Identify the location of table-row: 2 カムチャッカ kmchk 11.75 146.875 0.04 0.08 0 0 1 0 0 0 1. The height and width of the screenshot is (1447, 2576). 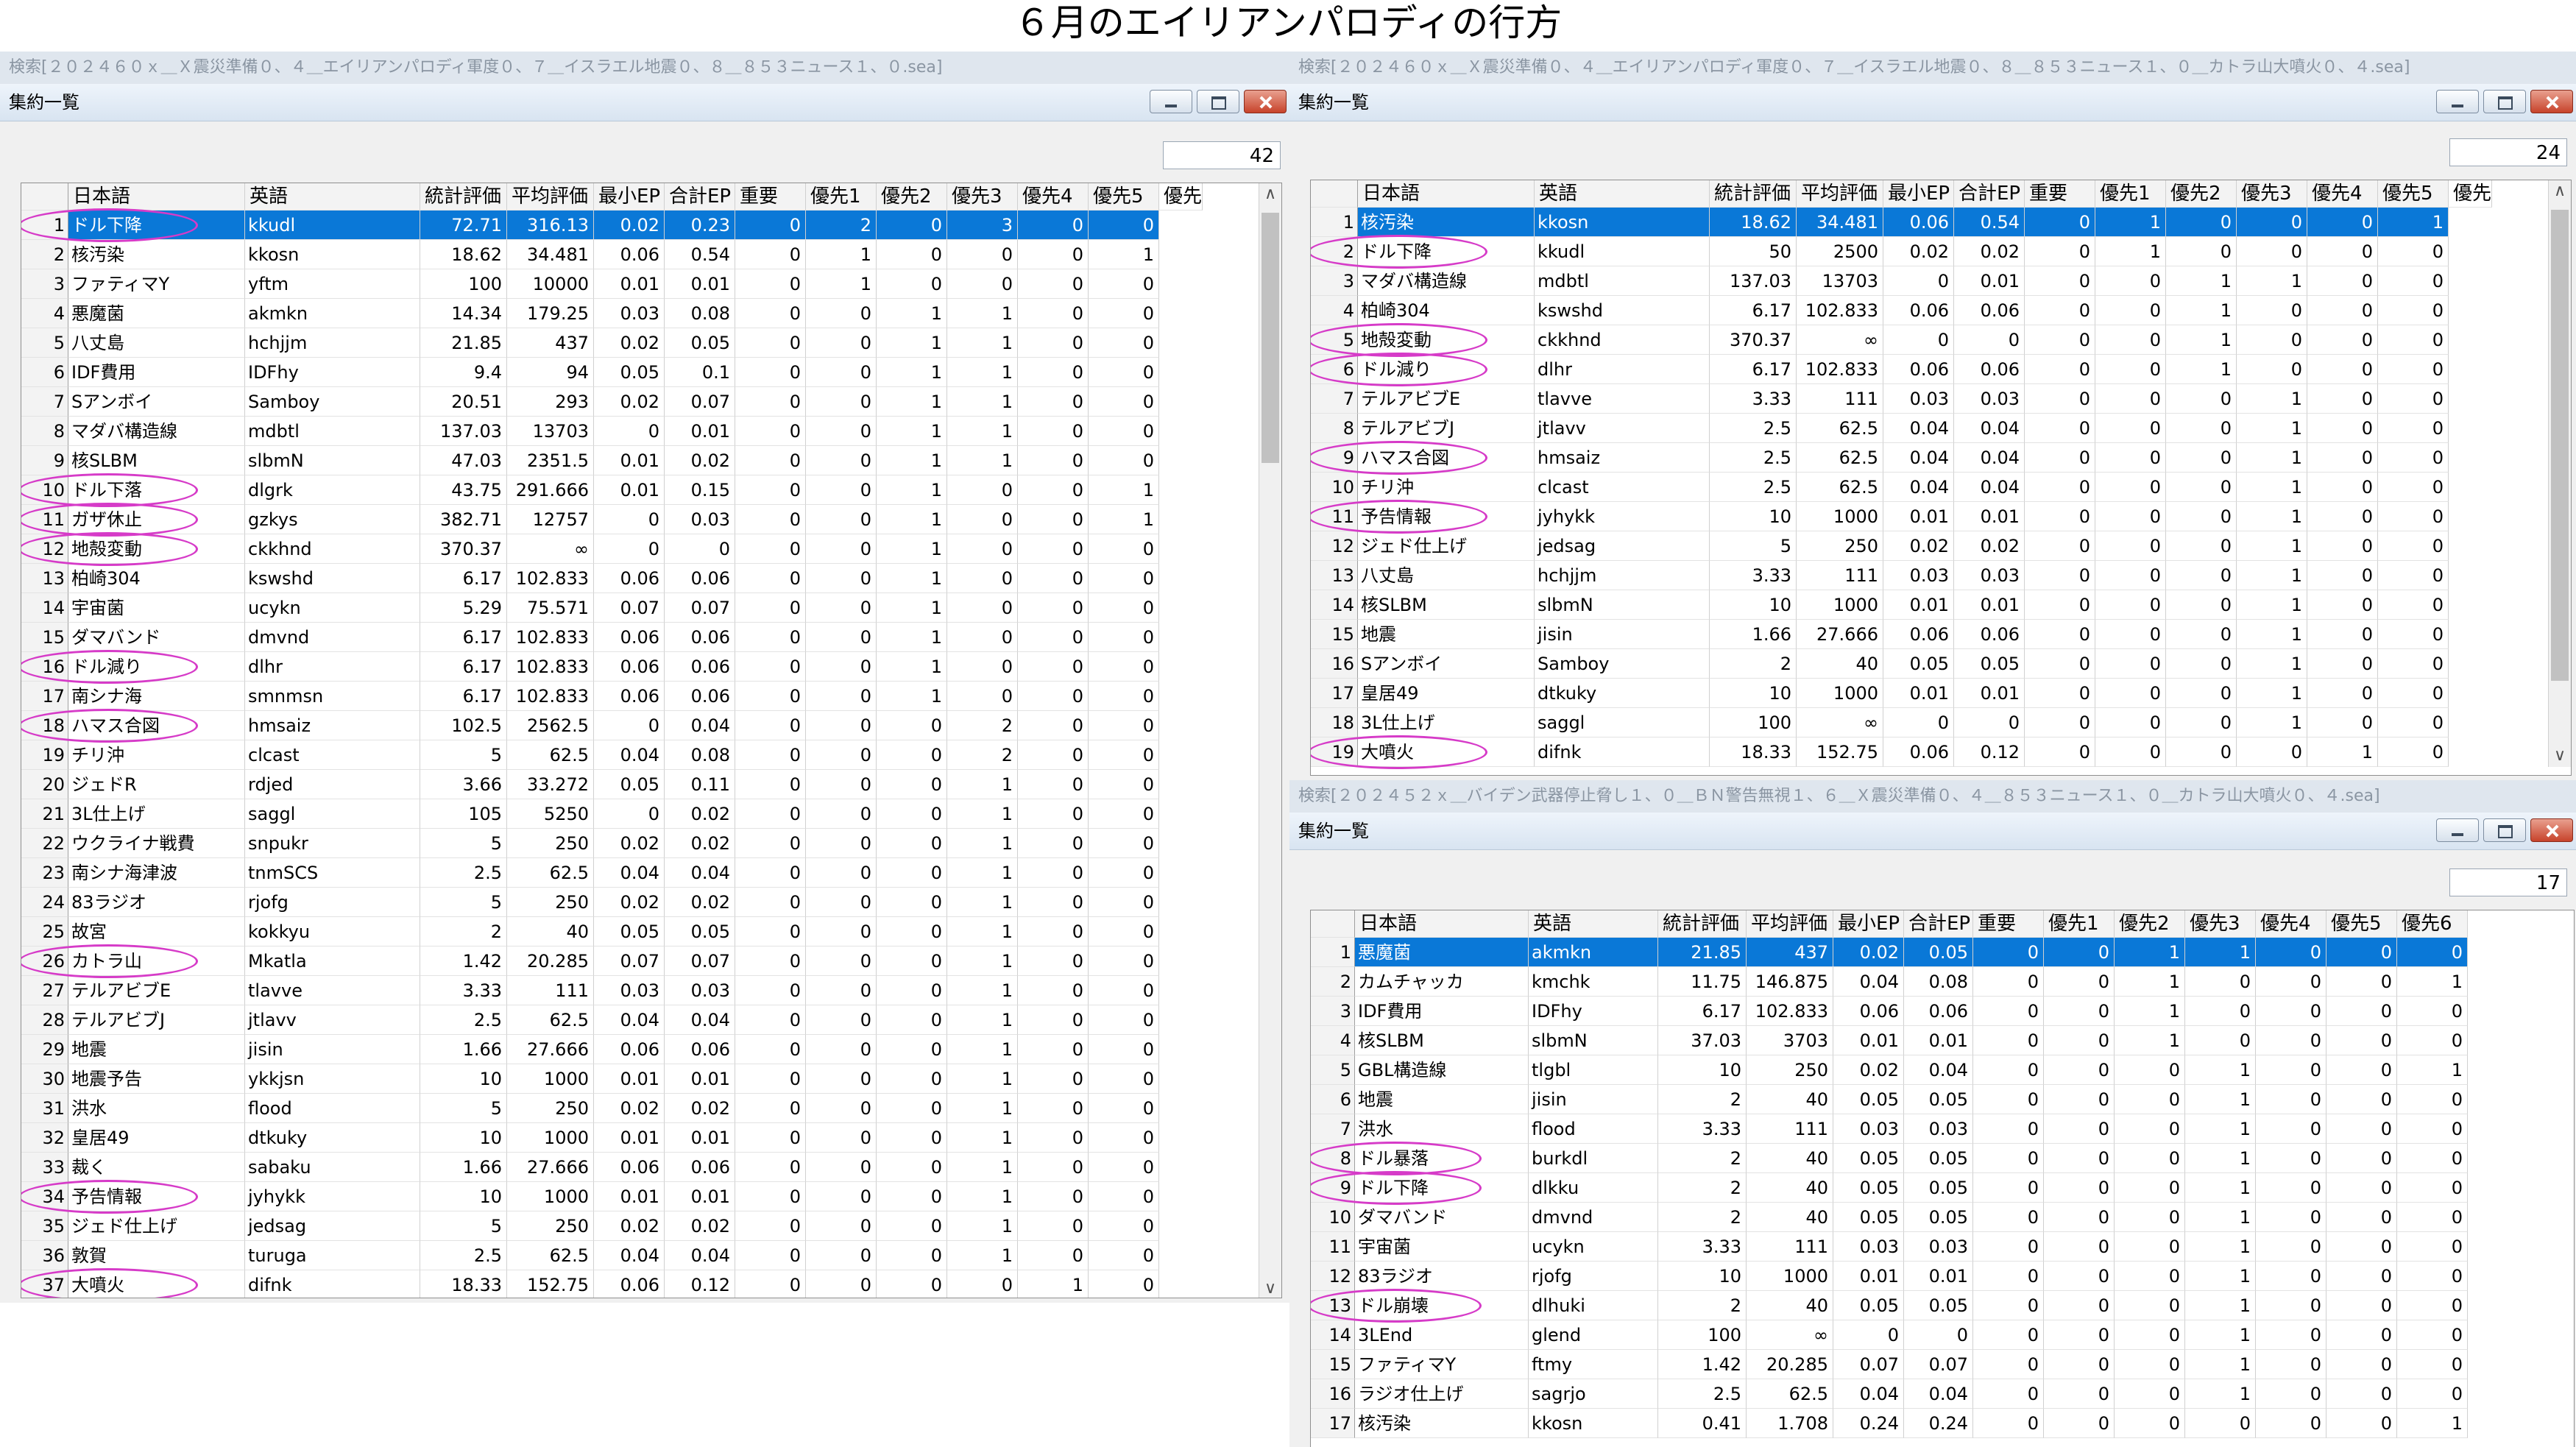
(1890, 982).